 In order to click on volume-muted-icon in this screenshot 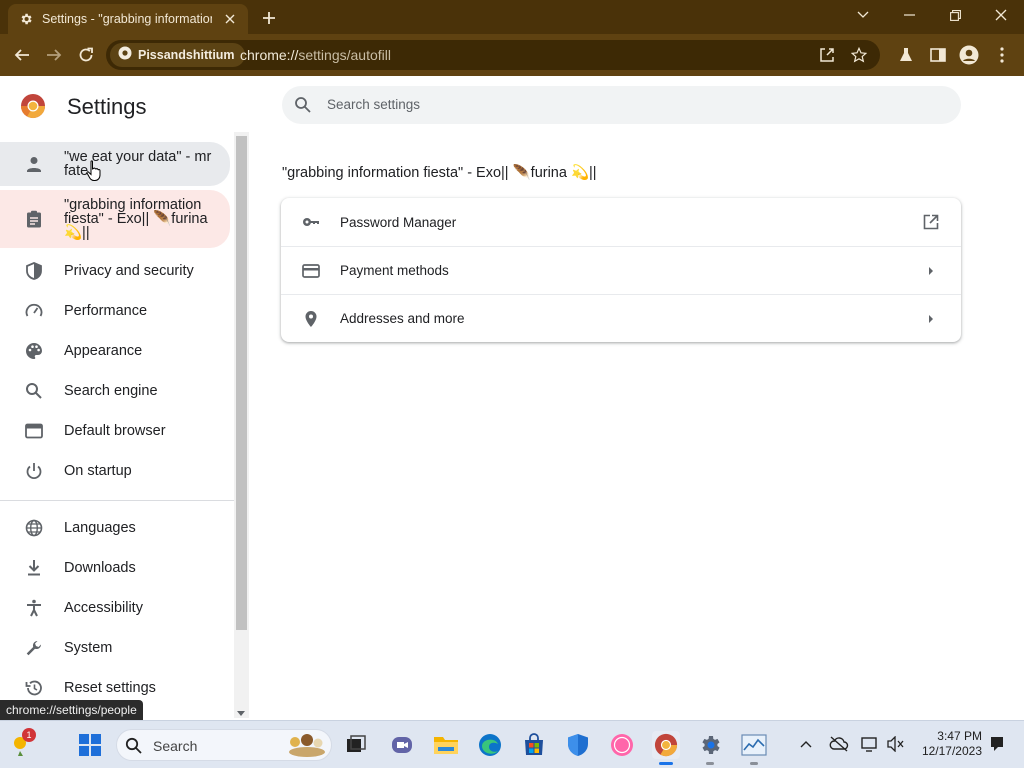, I will do `click(896, 744)`.